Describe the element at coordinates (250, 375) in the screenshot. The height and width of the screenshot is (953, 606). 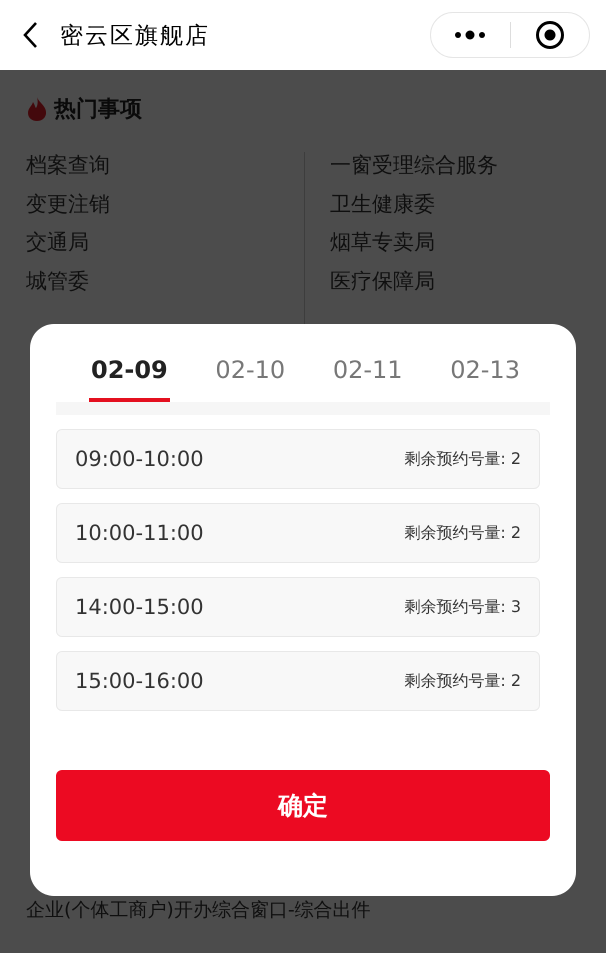
I see `date-tab: 02-10` at that location.